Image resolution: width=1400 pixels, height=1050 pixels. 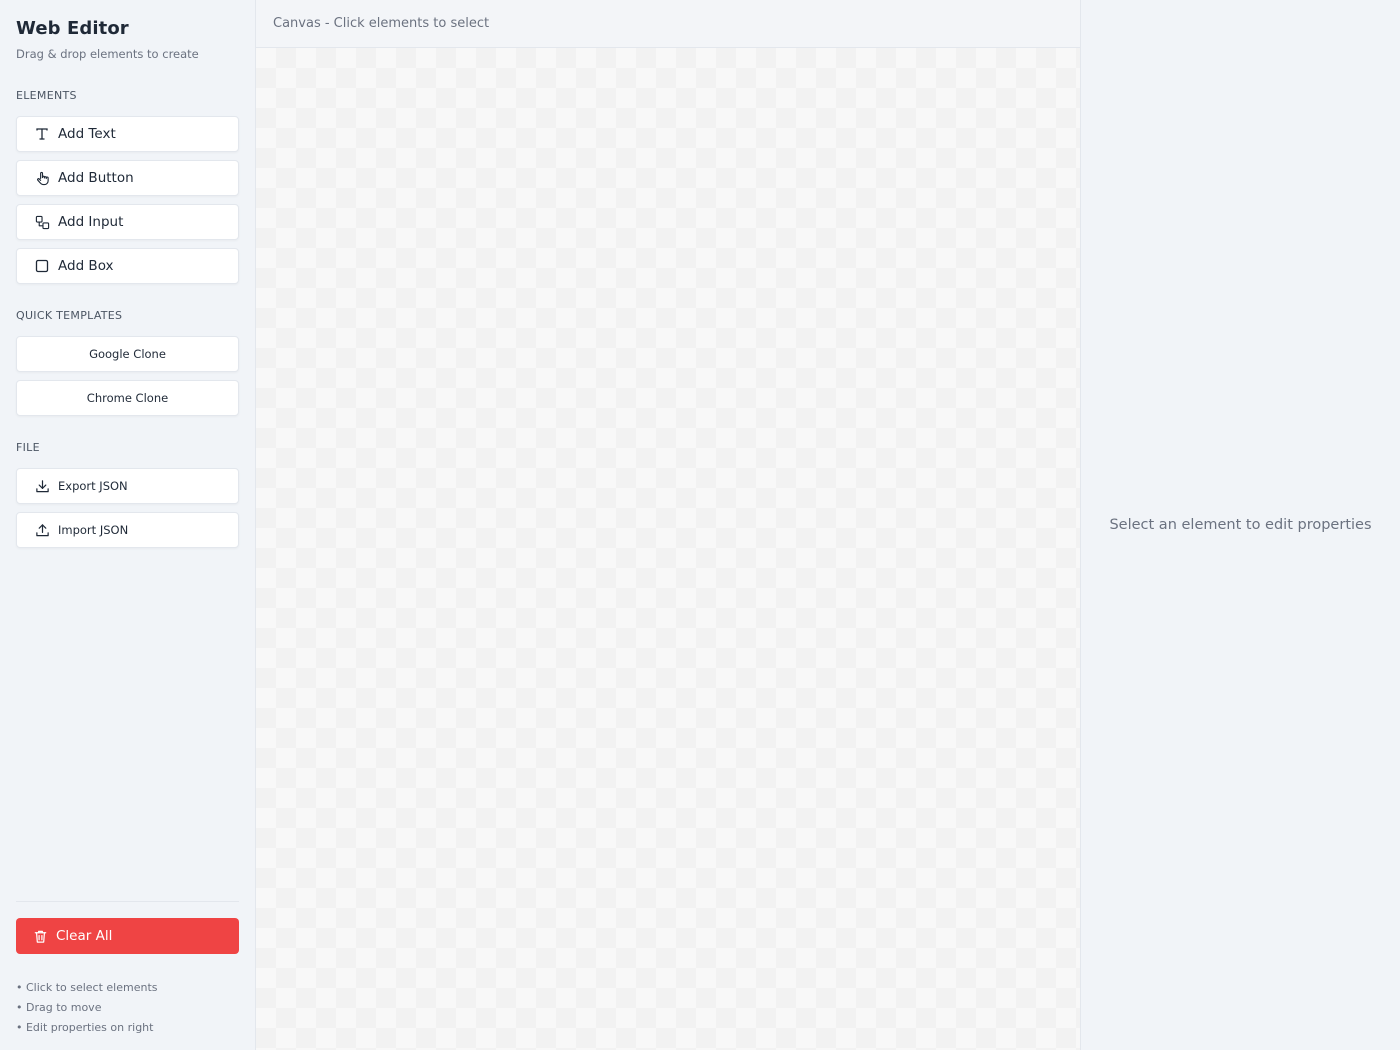 What do you see at coordinates (91, 222) in the screenshot?
I see `add-input-label: Add Input` at bounding box center [91, 222].